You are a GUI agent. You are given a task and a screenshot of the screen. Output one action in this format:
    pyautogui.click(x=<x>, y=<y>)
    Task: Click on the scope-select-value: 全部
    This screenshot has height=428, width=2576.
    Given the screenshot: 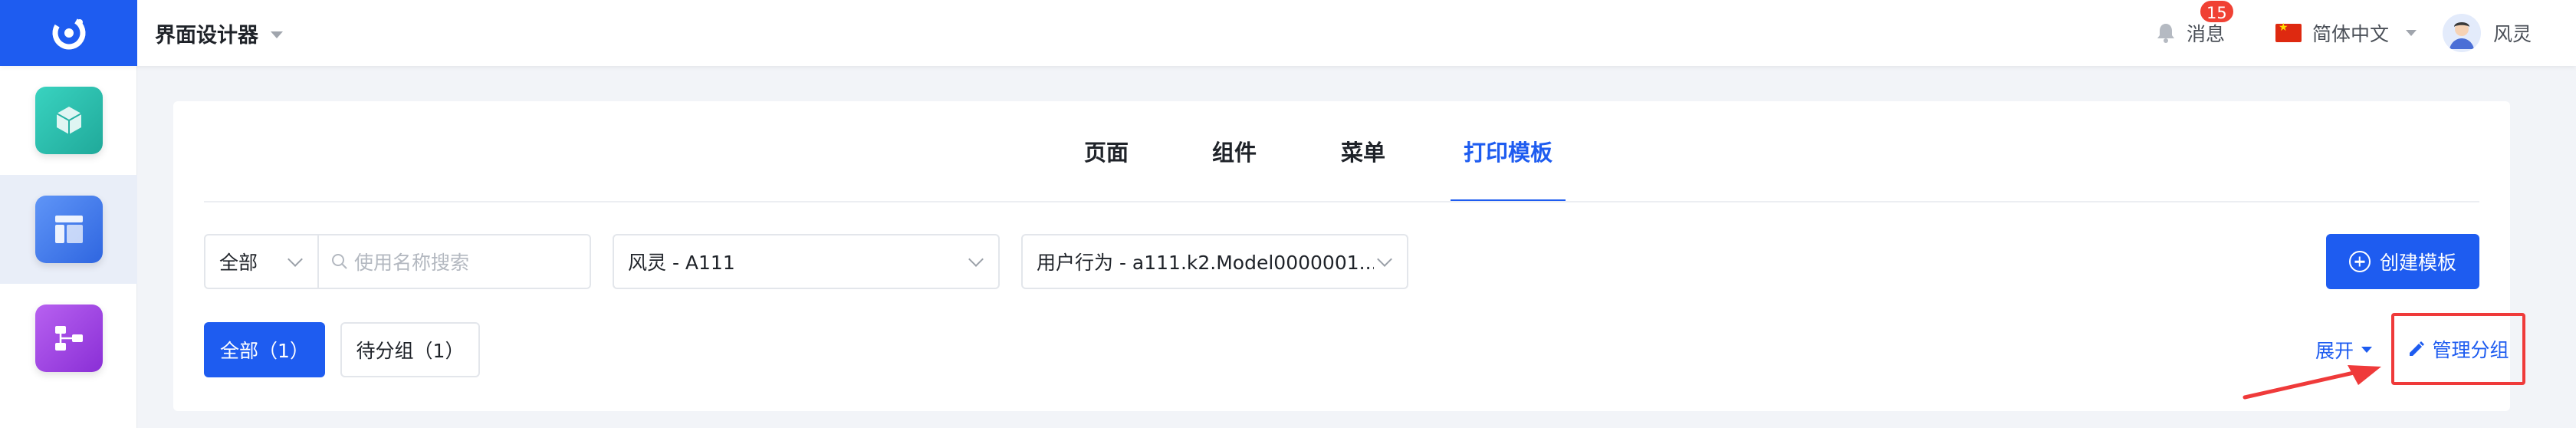 What is the action you would take?
    pyautogui.click(x=238, y=263)
    